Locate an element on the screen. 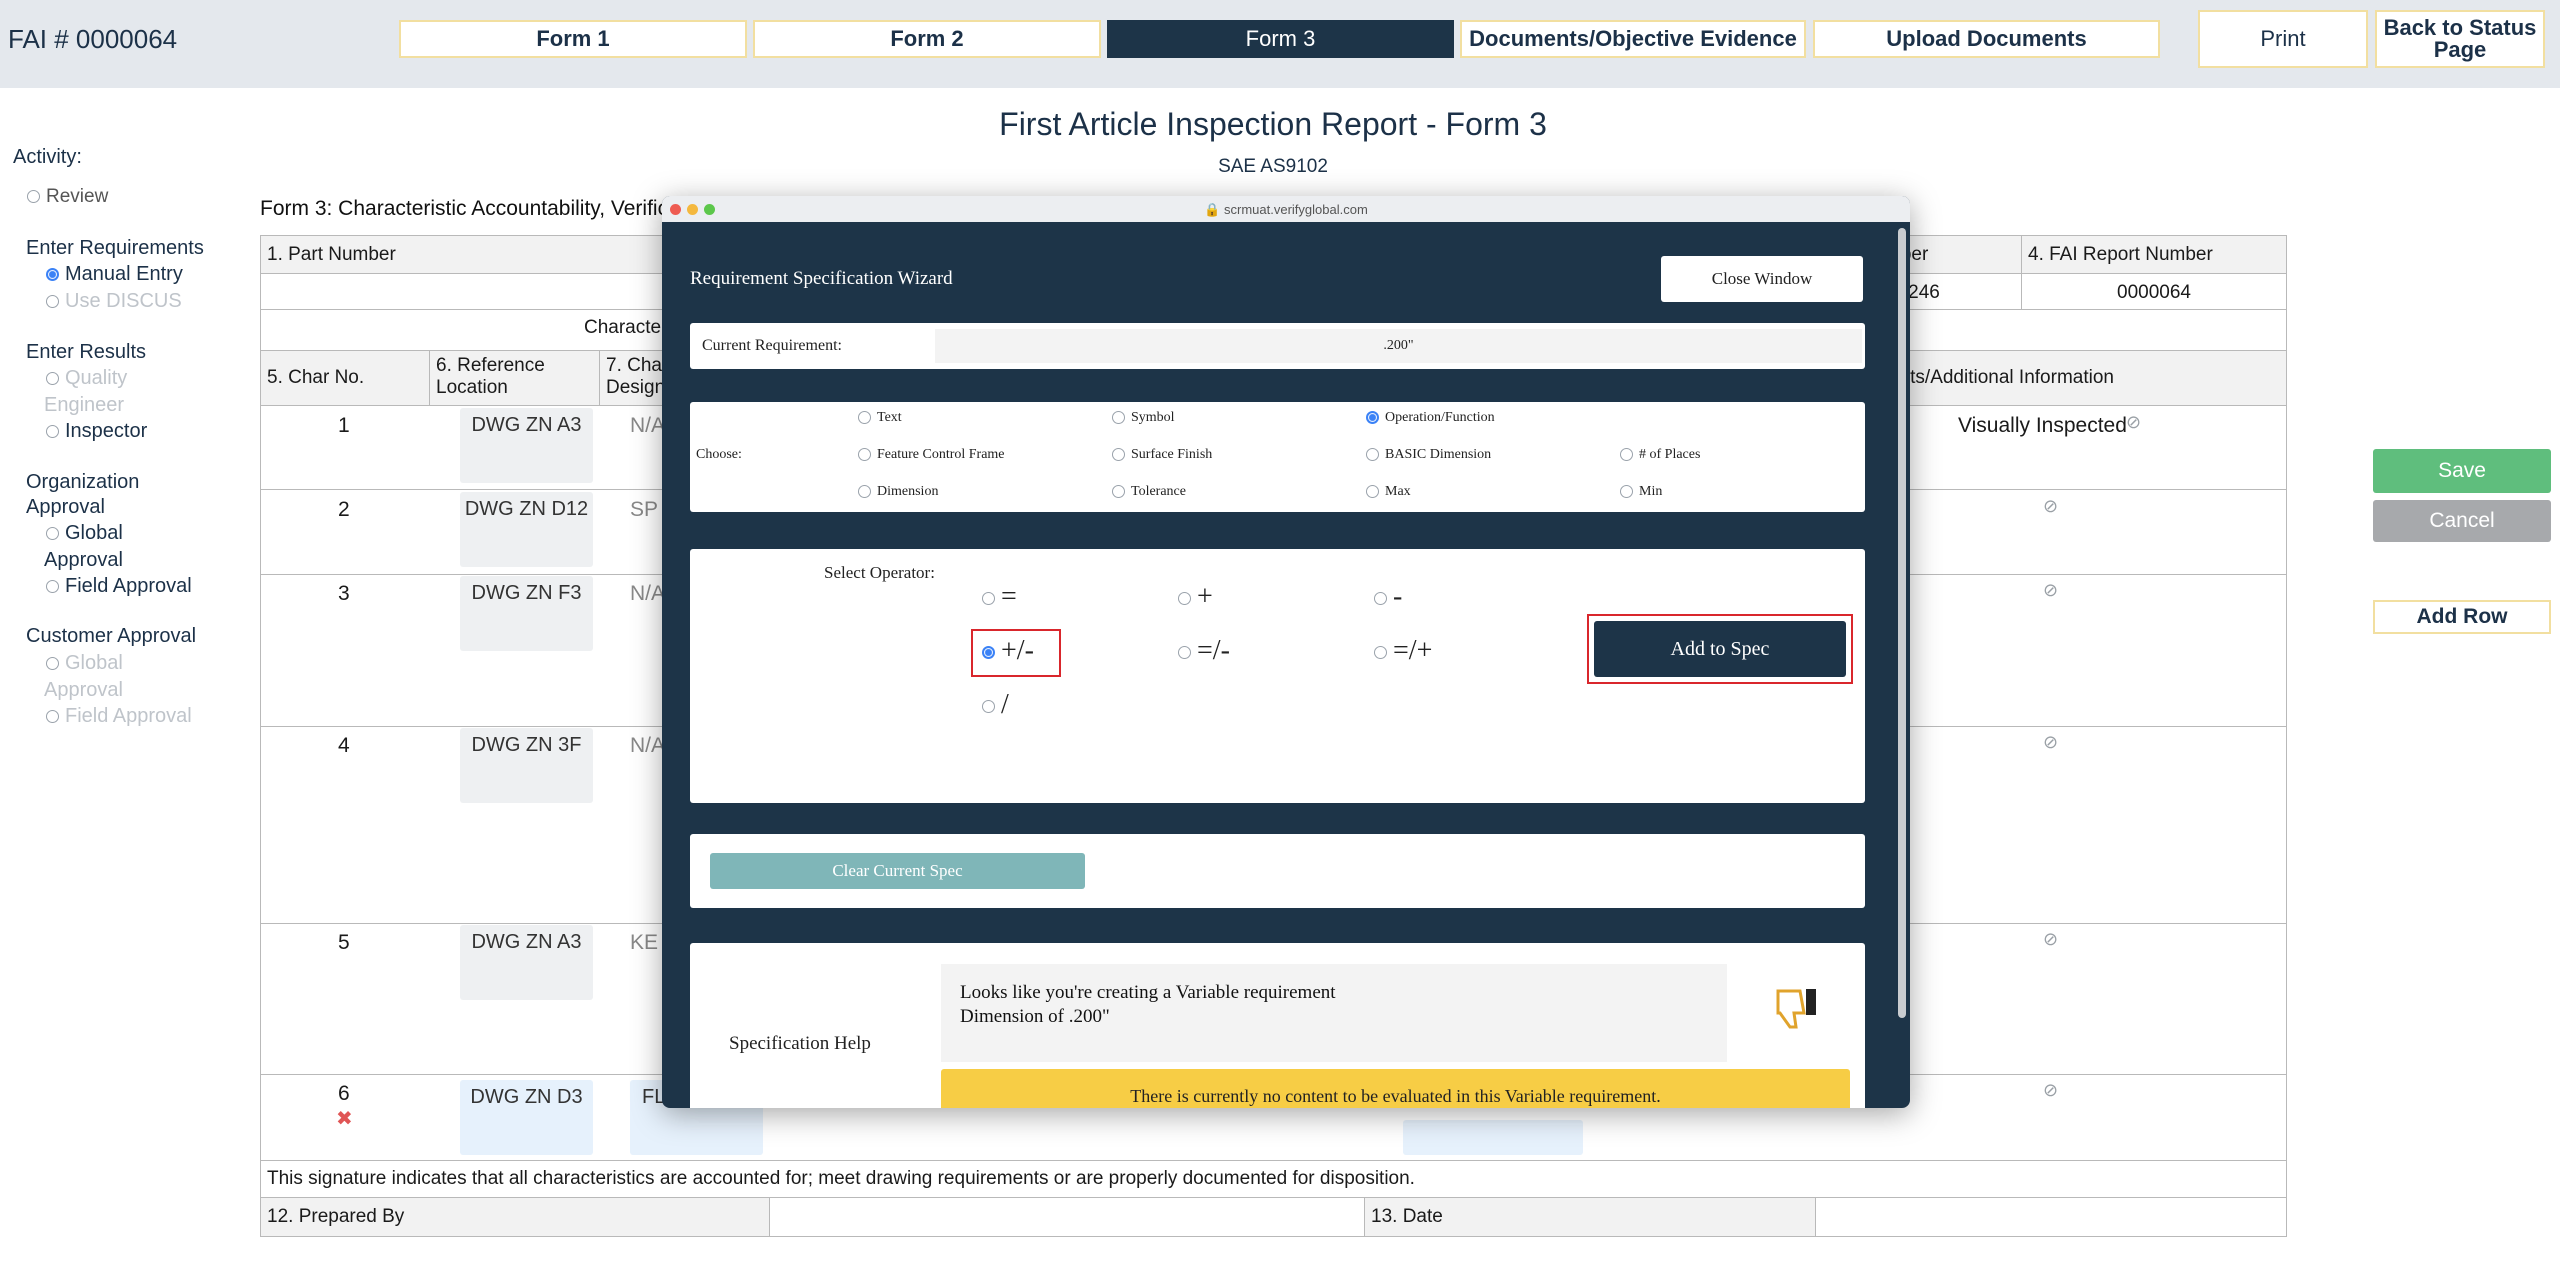  choice-min-radio is located at coordinates (1626, 492).